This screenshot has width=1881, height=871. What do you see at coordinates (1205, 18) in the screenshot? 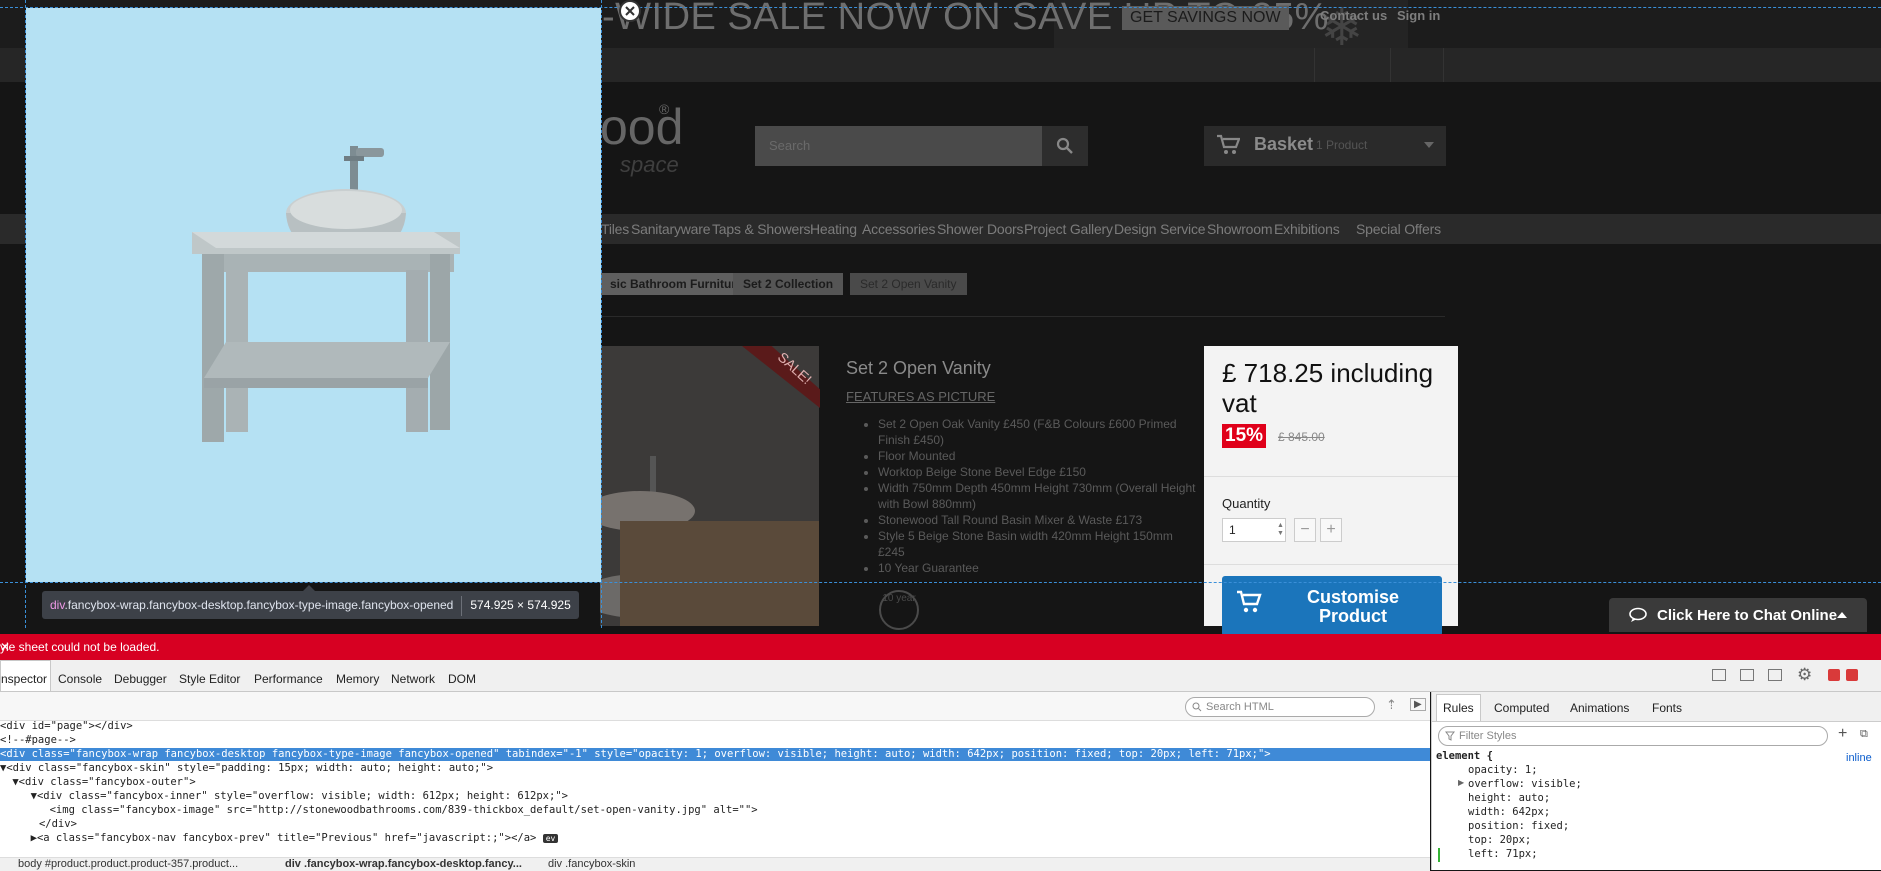
I see `get-savings-button: GET SAVINGS NOW` at bounding box center [1205, 18].